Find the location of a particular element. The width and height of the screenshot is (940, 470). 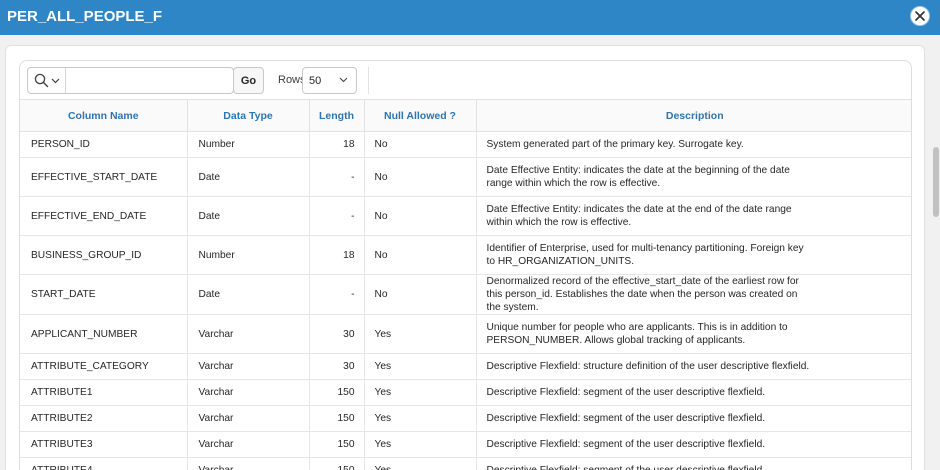

scrollbar-thumb is located at coordinates (936, 182).